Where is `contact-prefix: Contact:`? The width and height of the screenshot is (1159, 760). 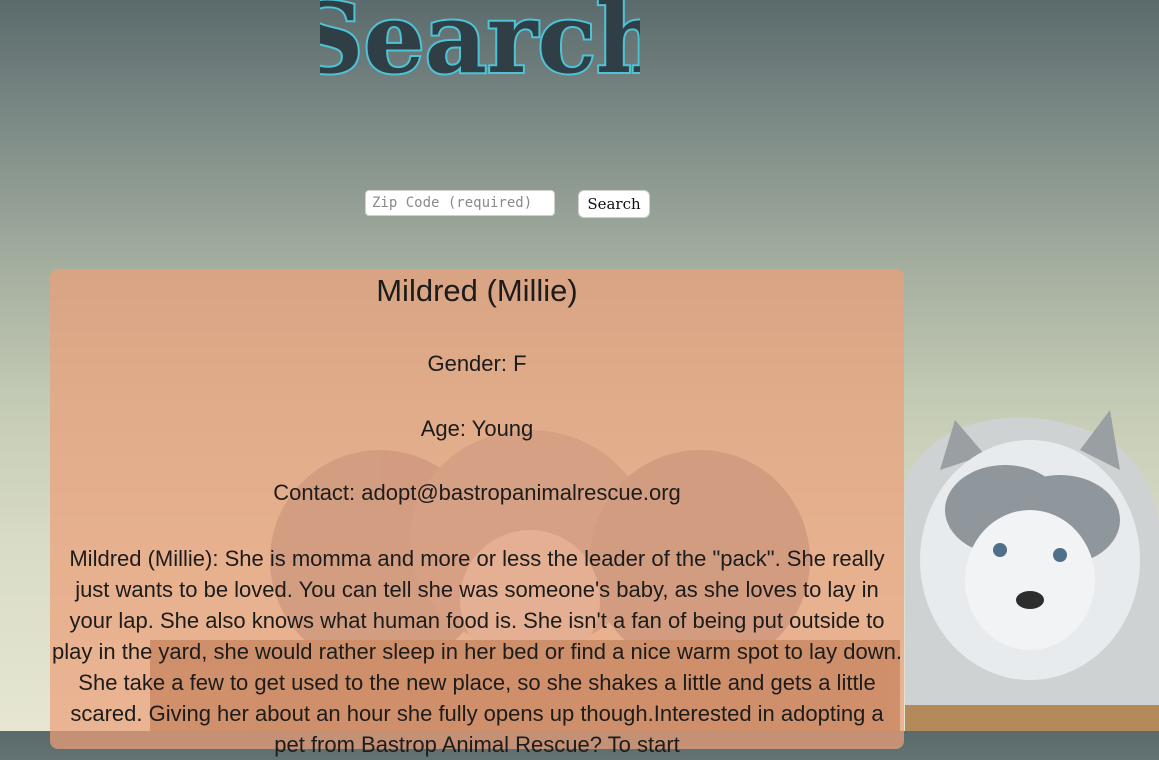
contact-prefix: Contact: is located at coordinates (317, 492).